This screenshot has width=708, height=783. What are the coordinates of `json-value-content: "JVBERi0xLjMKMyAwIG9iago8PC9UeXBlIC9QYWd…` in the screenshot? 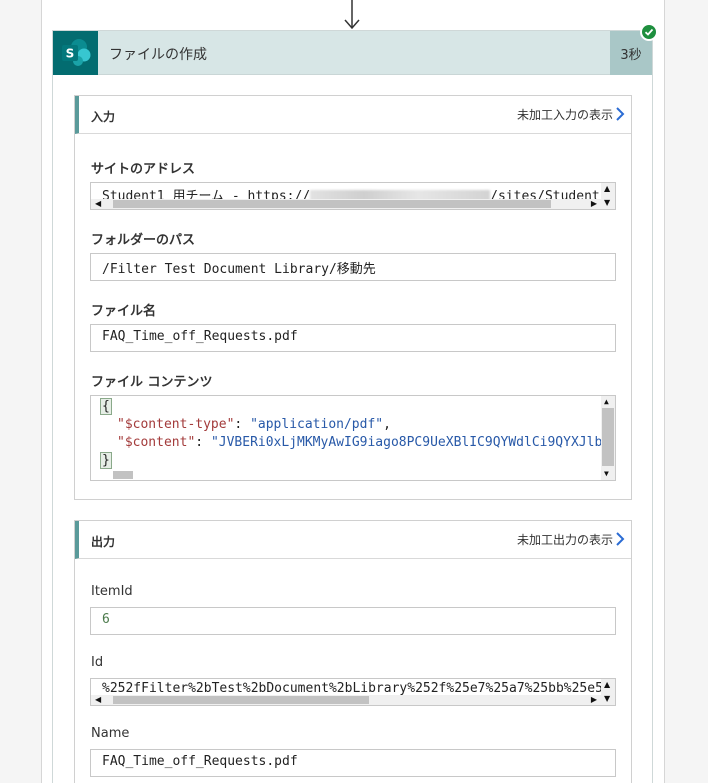 It's located at (413, 442).